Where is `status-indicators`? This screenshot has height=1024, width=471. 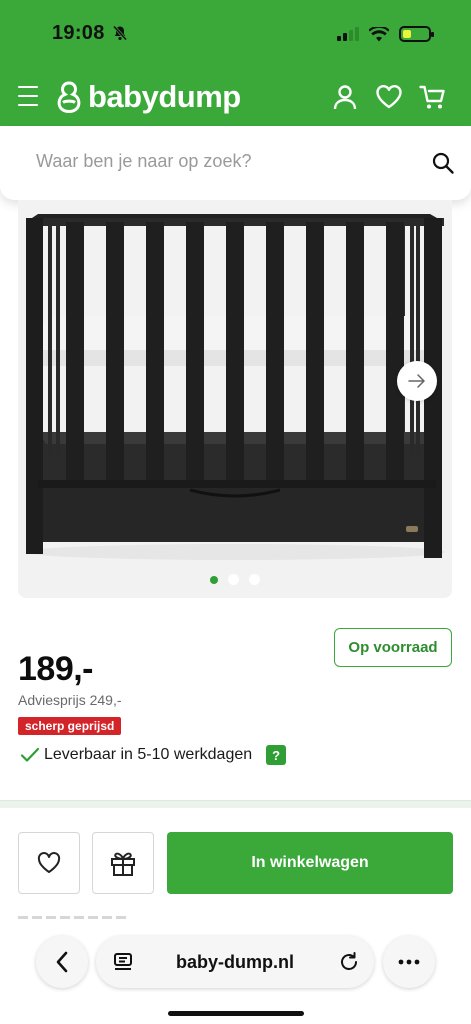 status-indicators is located at coordinates (385, 34).